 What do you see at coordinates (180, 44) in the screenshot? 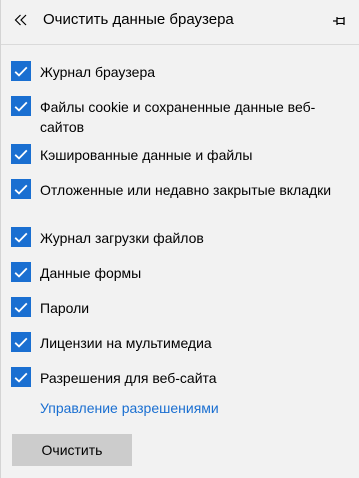
I see `header-divider` at bounding box center [180, 44].